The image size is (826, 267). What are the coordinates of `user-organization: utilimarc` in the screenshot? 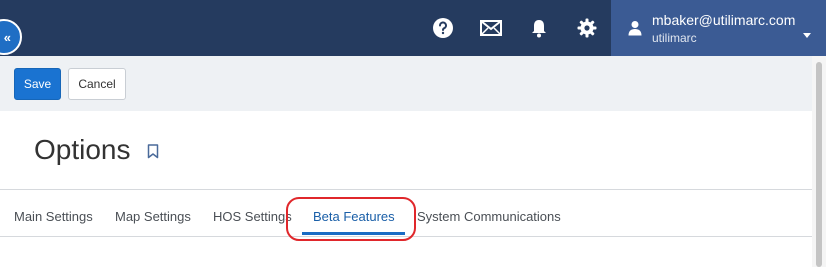 It's located at (674, 38).